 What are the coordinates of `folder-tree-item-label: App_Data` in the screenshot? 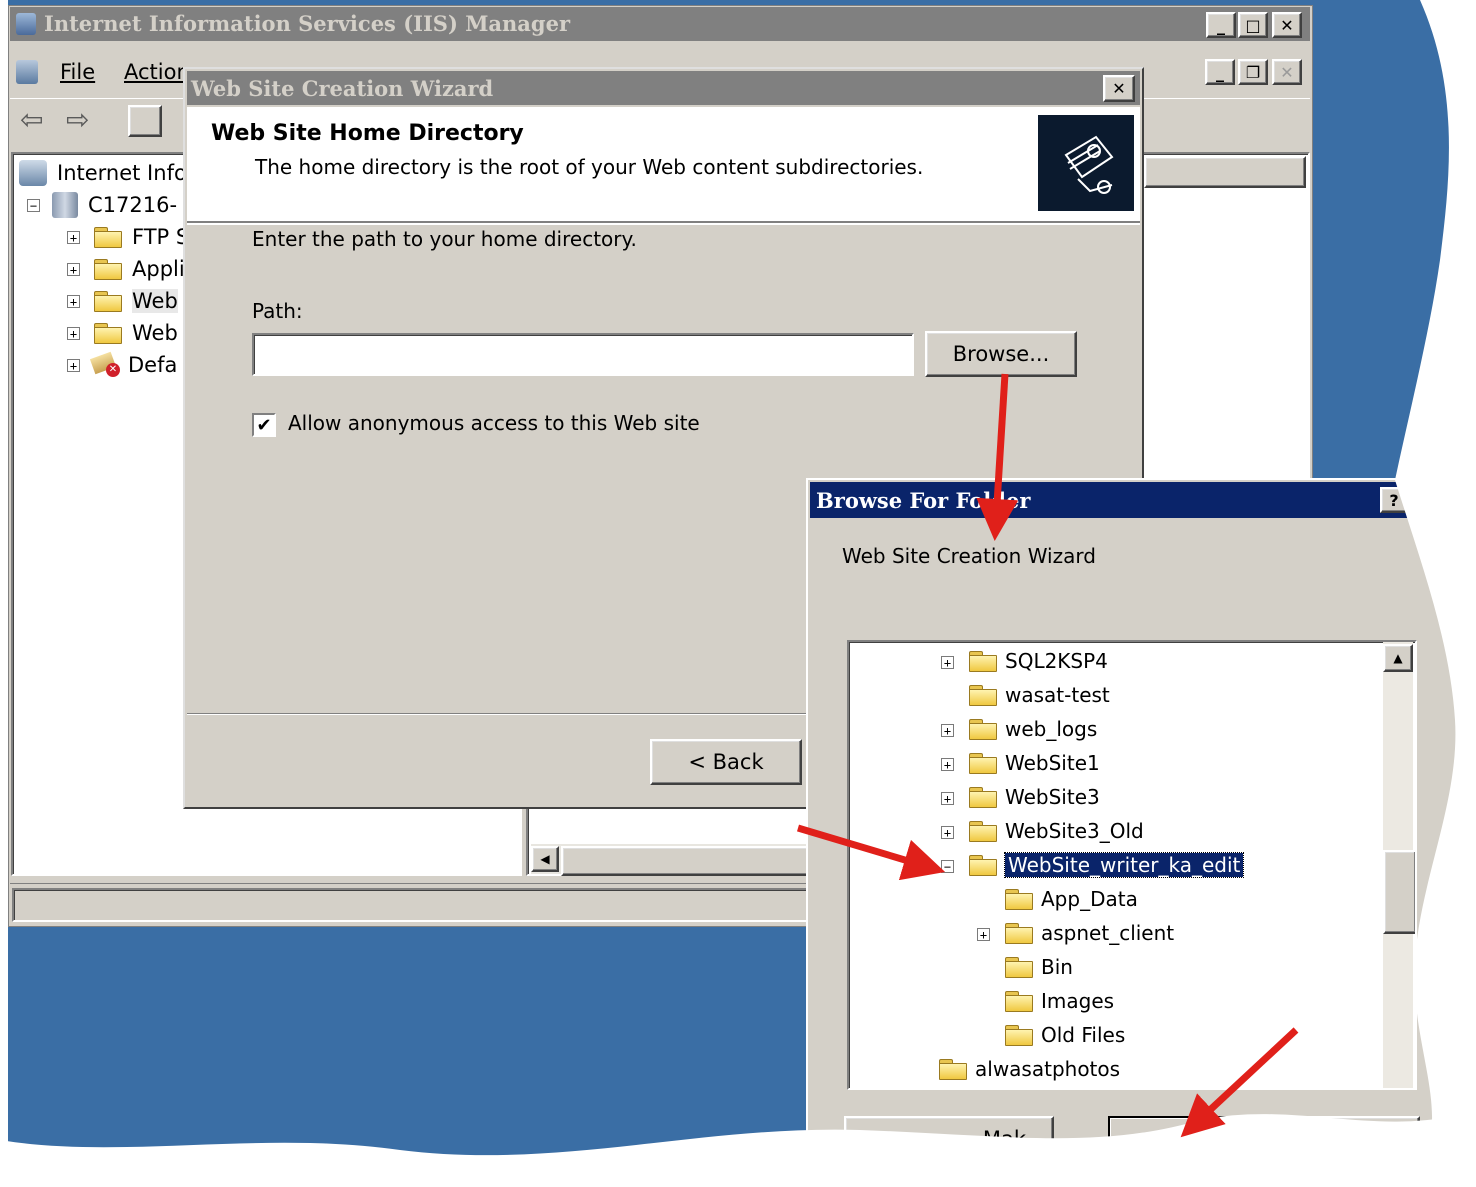 It's located at (1089, 899).